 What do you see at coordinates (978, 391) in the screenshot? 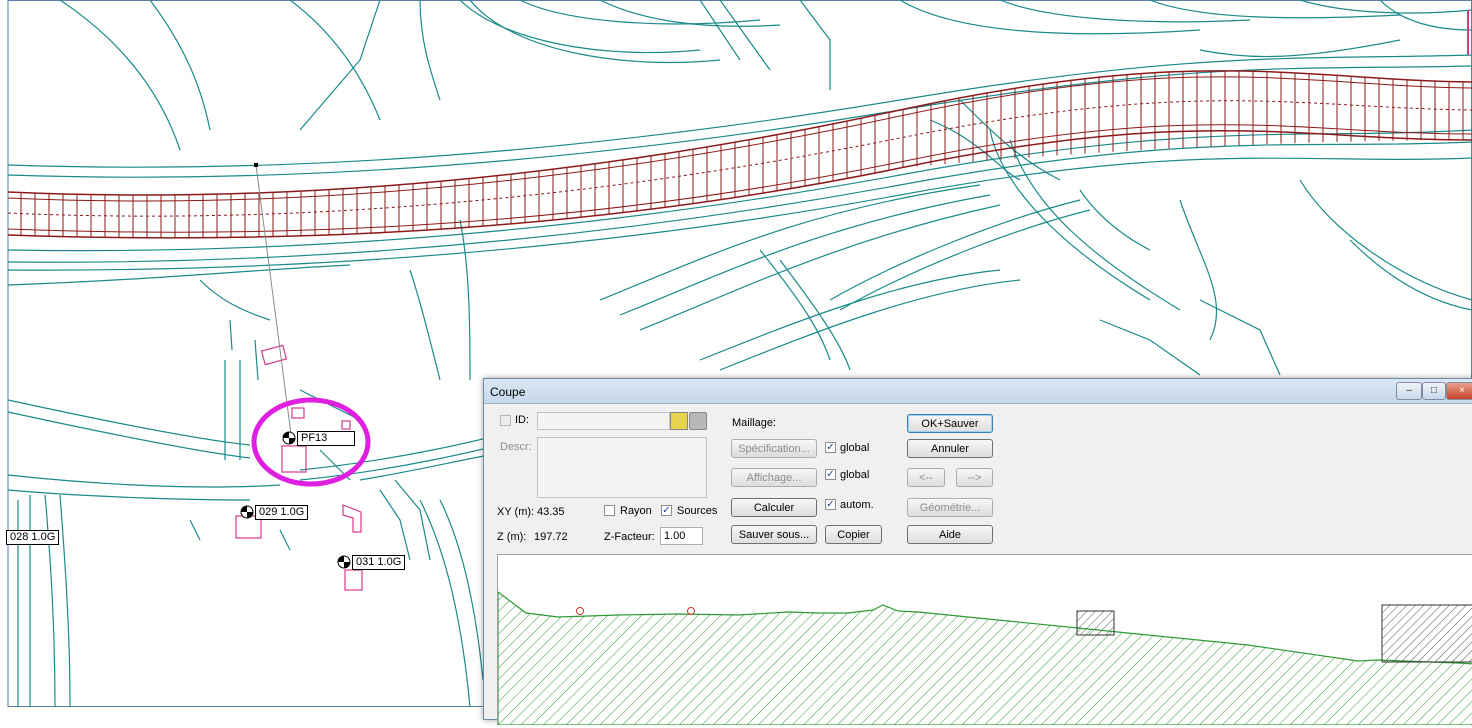
I see `dialog-titlebar: Coupe – □ ×` at bounding box center [978, 391].